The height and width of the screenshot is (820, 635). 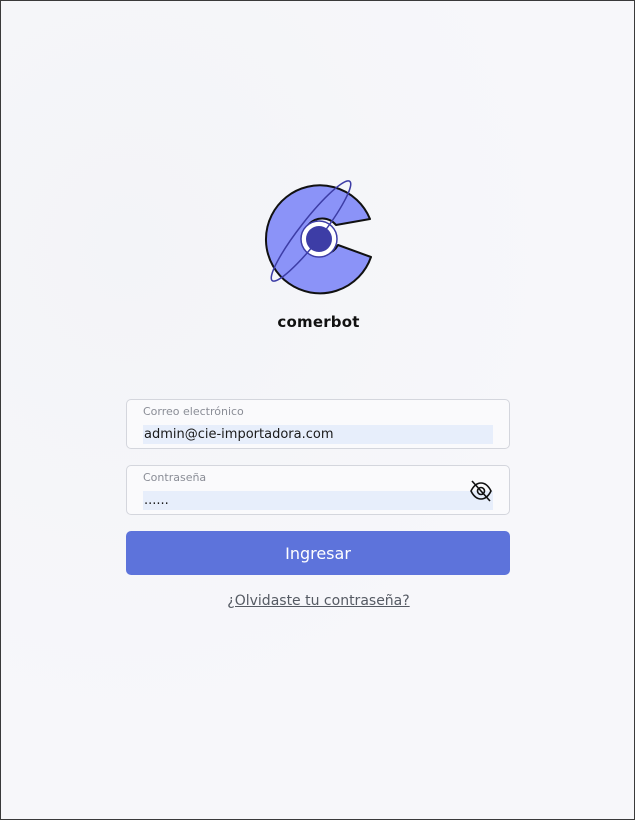 What do you see at coordinates (318, 322) in the screenshot?
I see `brand-name: comerbot` at bounding box center [318, 322].